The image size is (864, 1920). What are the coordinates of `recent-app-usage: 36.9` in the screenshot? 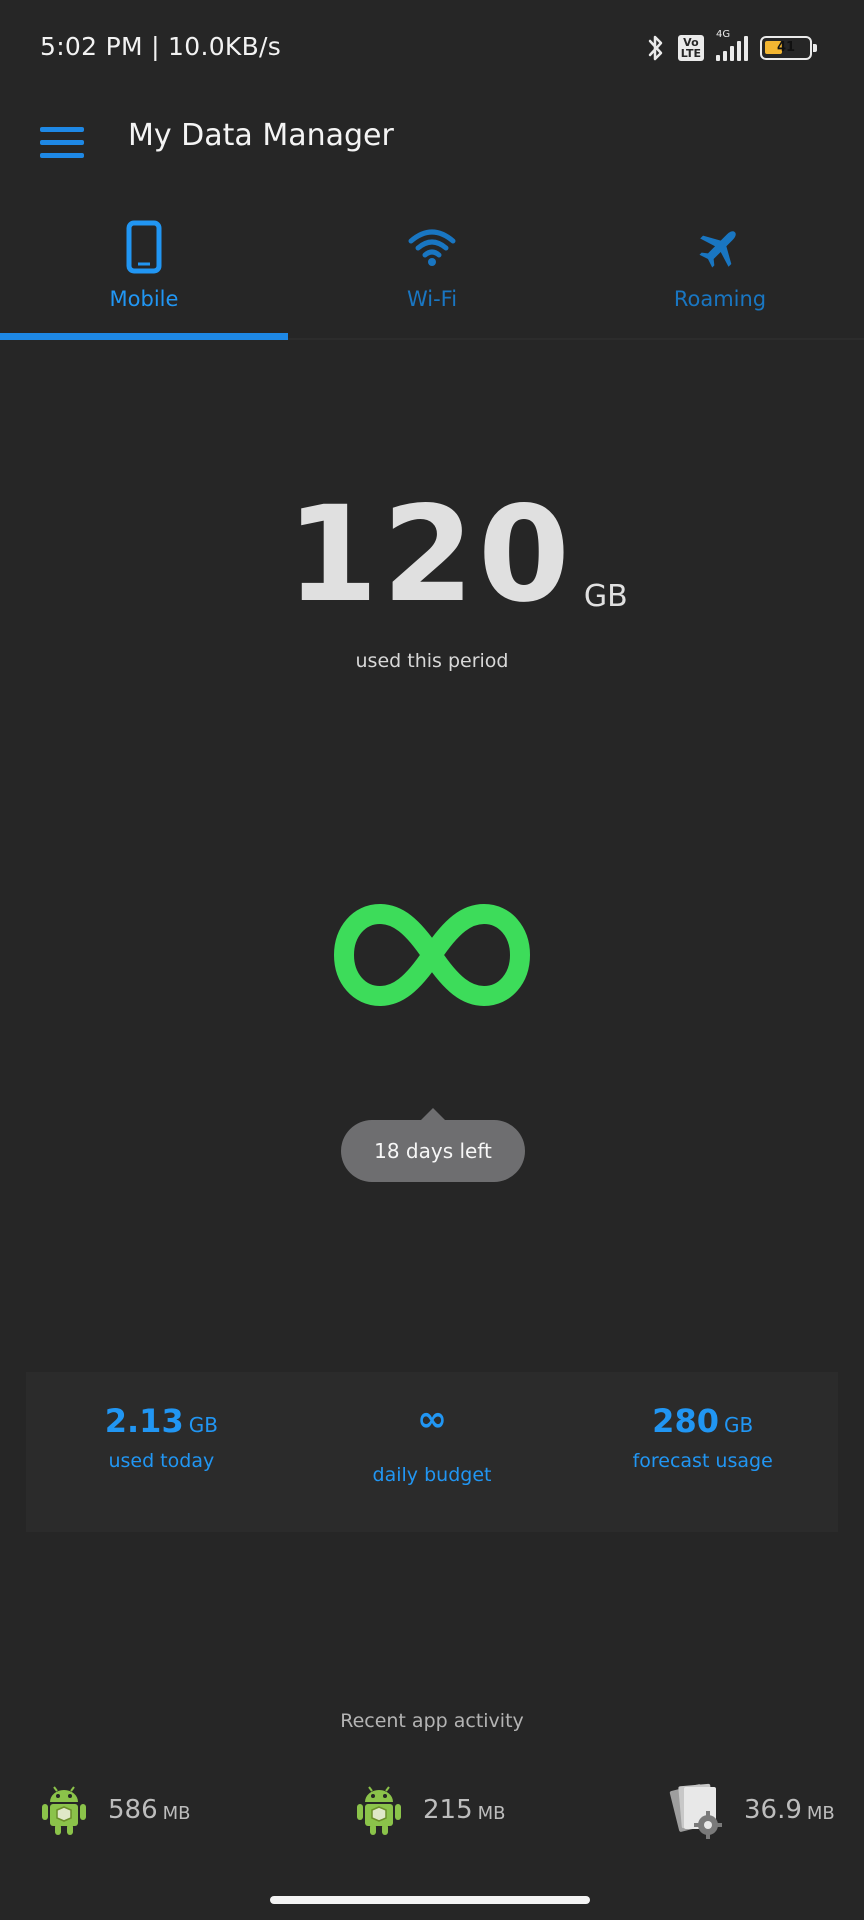 It's located at (773, 1810).